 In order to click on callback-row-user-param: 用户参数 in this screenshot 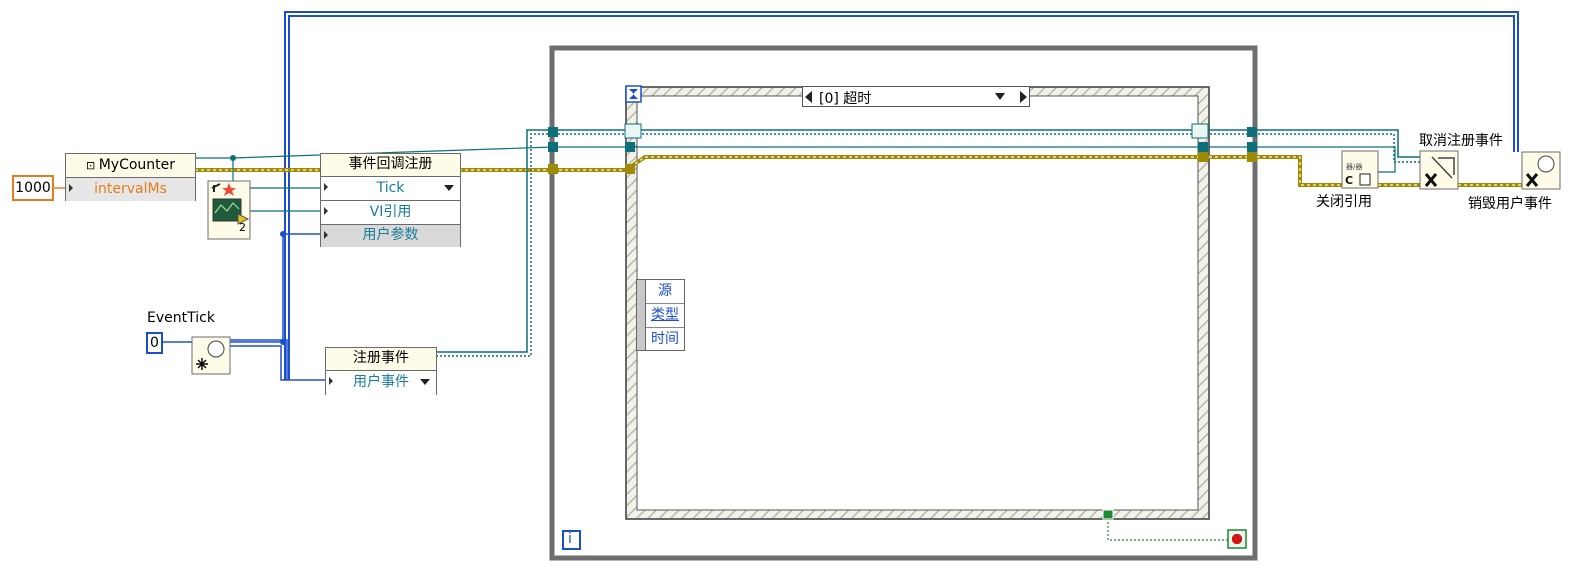, I will do `click(390, 235)`.